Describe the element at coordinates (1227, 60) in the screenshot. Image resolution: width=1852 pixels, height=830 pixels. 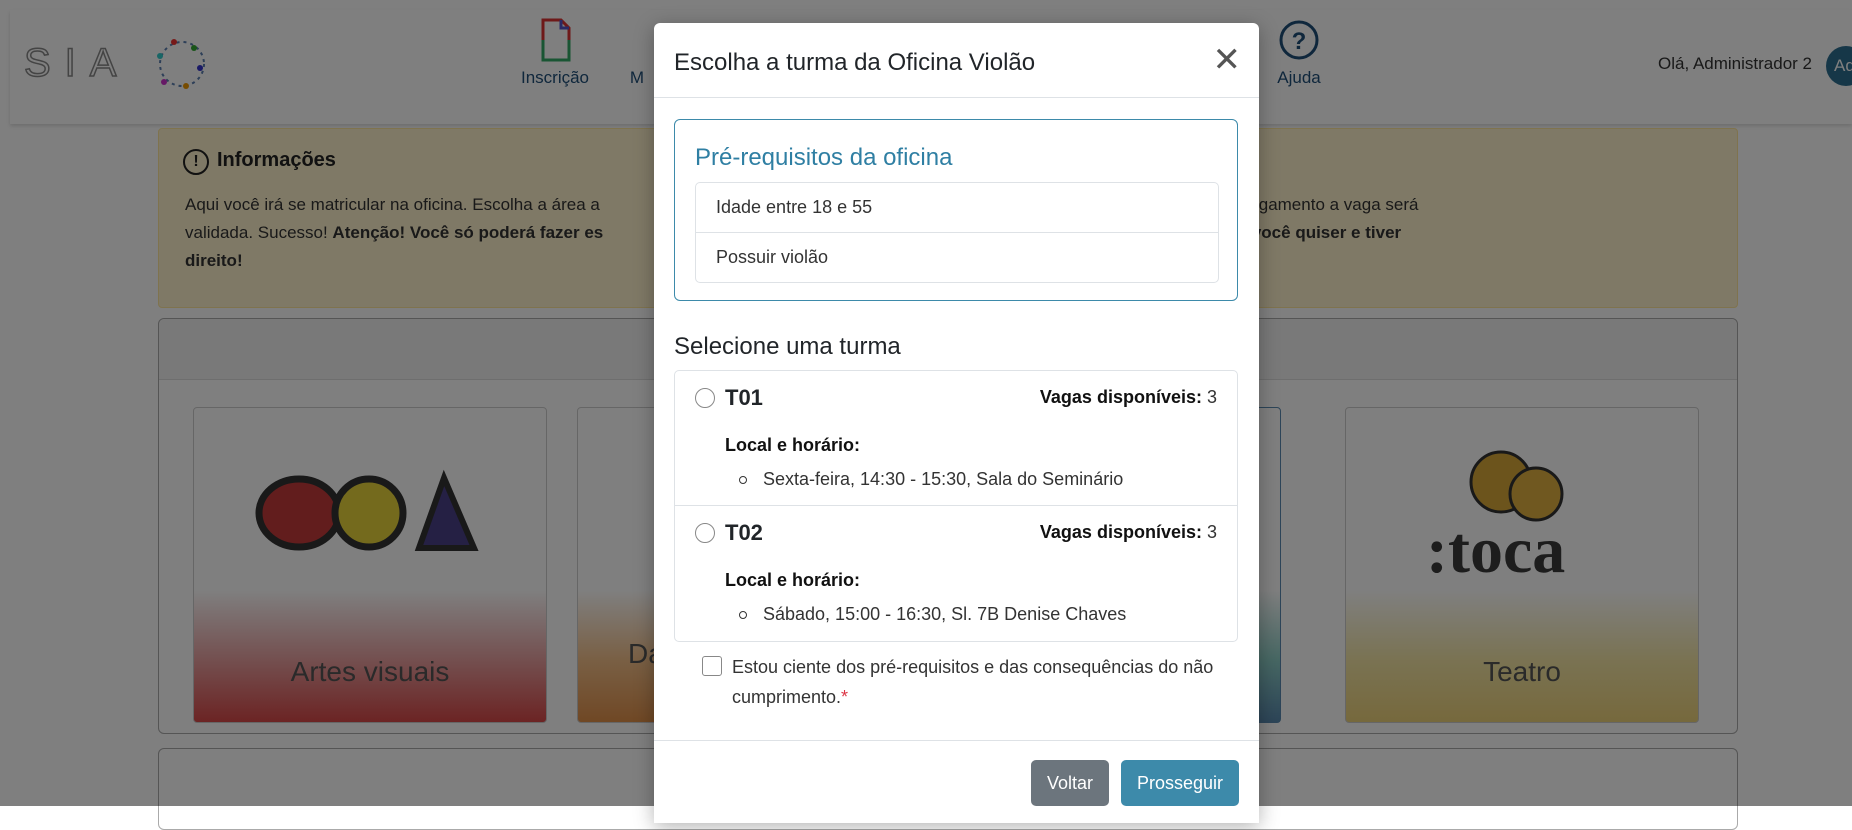
I see `close-icon: ✕` at that location.